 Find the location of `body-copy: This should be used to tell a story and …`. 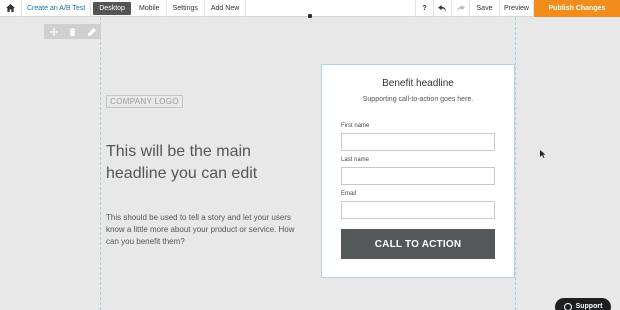

body-copy: This should be used to tell a story and … is located at coordinates (203, 230).